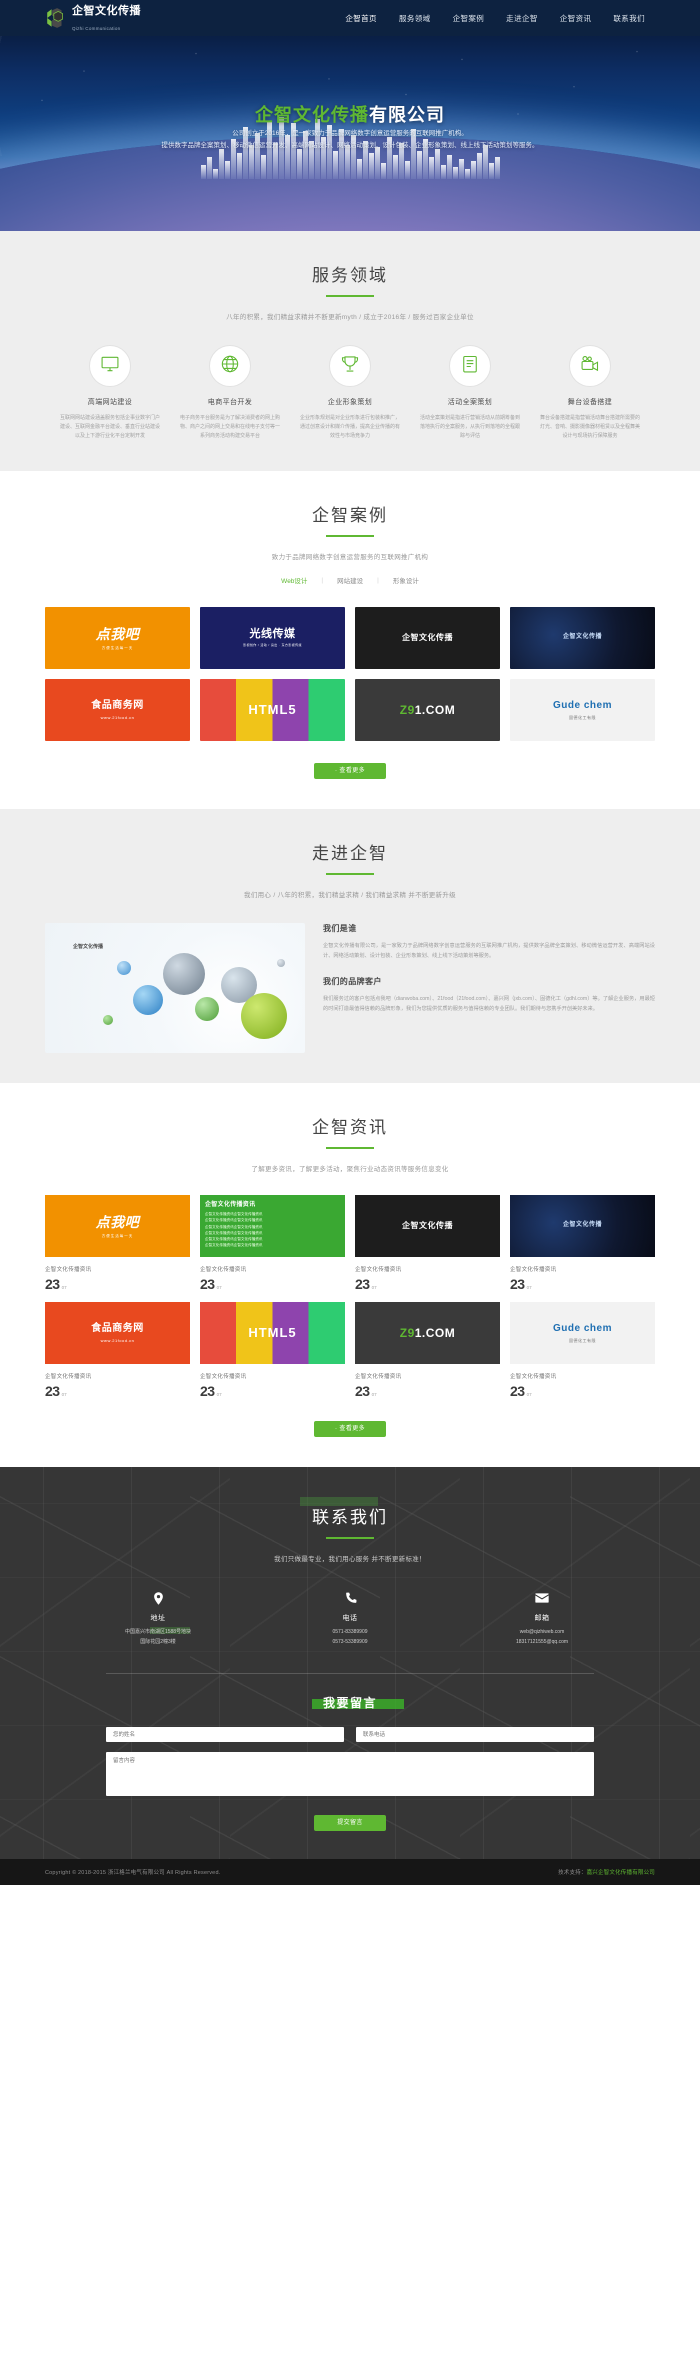 The height and width of the screenshot is (2363, 700). I want to click on site-logo: 企智文化传播 Qizhi Communication, so click(93, 18).